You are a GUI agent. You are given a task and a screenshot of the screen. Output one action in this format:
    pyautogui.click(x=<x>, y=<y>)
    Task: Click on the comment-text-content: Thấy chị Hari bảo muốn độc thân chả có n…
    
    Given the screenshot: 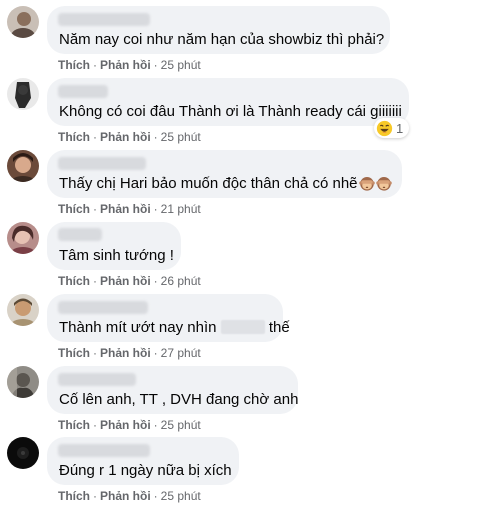 What is the action you would take?
    pyautogui.click(x=208, y=183)
    